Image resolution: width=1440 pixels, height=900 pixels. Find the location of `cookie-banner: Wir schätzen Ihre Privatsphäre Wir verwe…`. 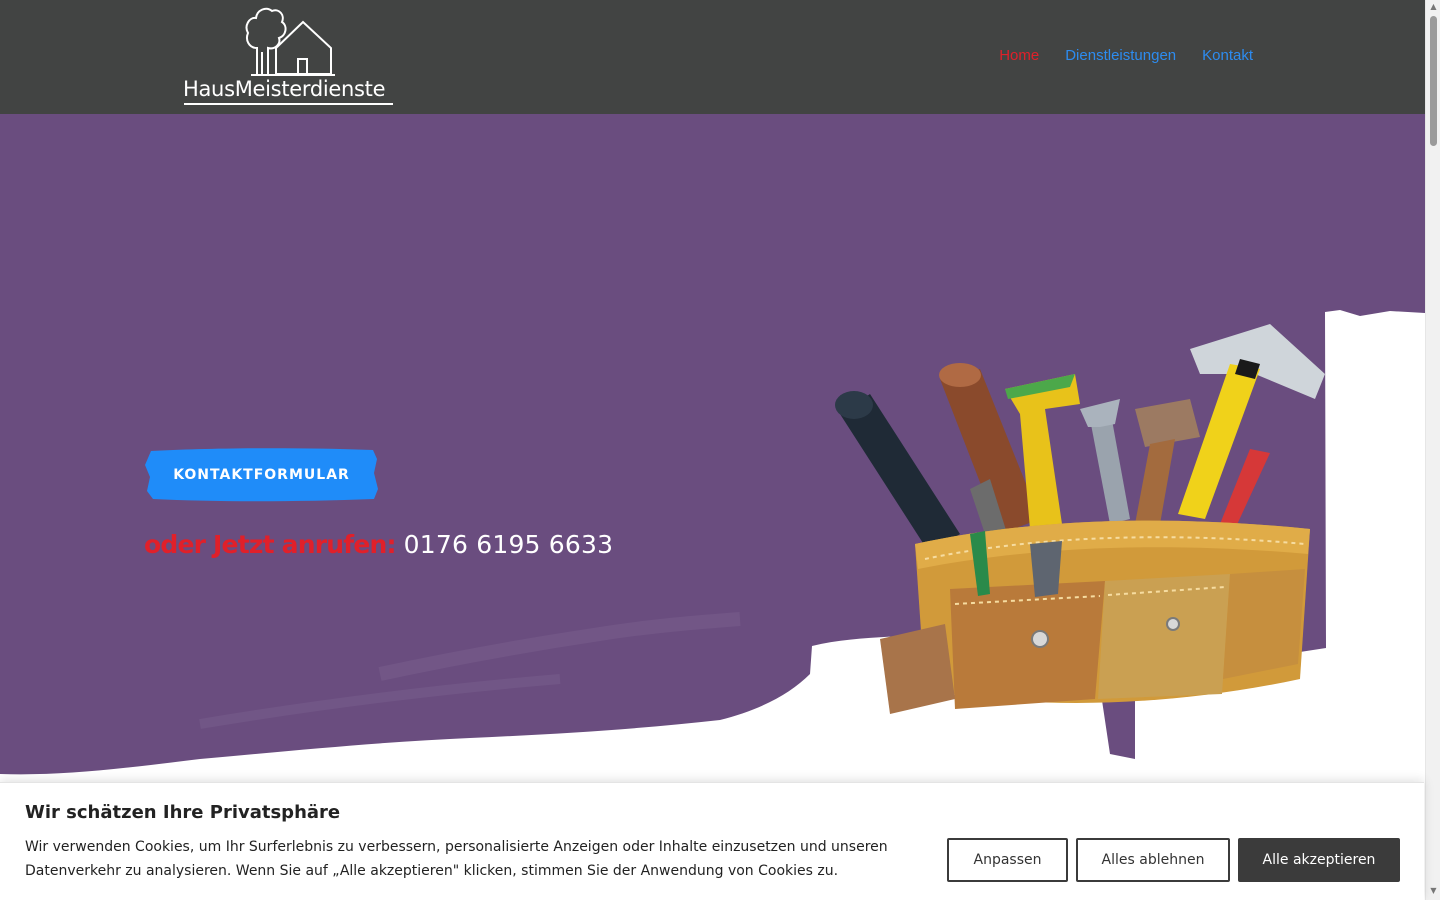

cookie-banner: Wir schätzen Ihre Privatsphäre Wir verwe… is located at coordinates (712, 841).